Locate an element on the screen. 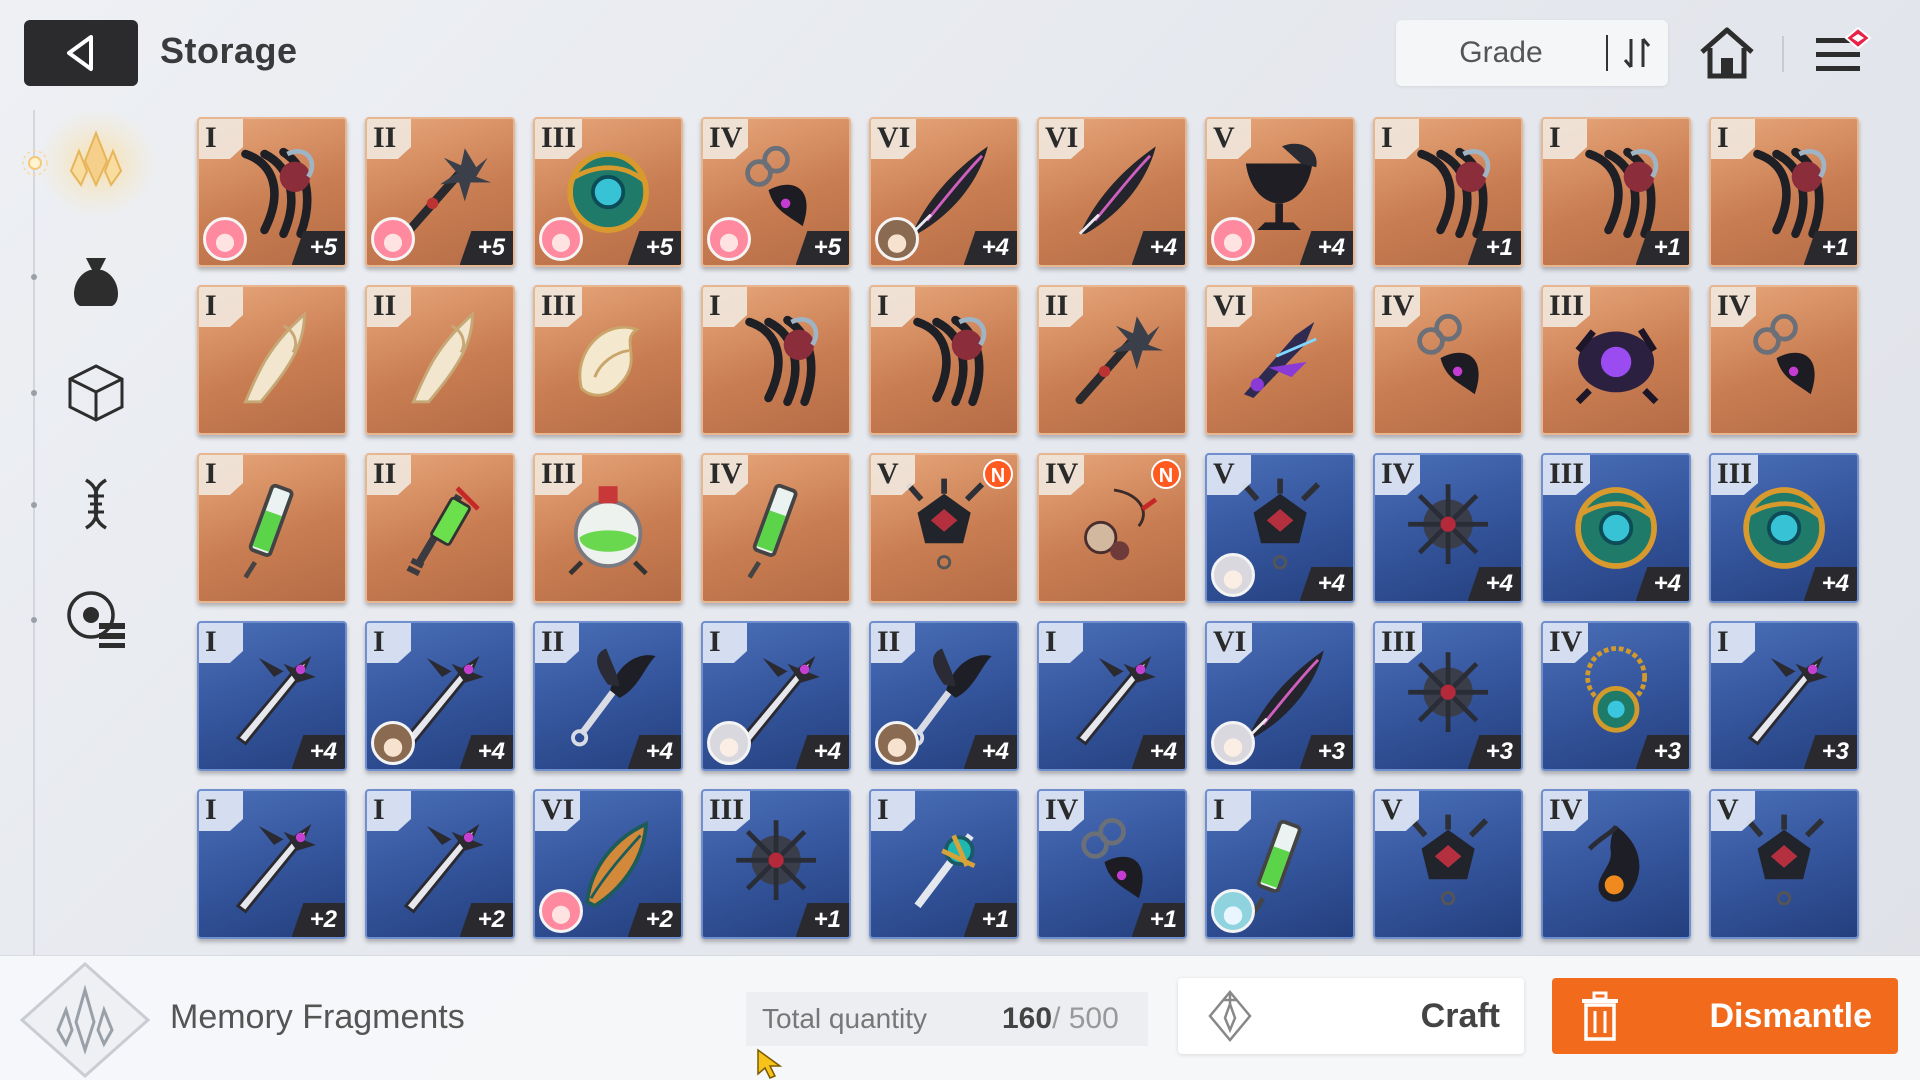  sort-grade-button: Grade is located at coordinates (1532, 53).